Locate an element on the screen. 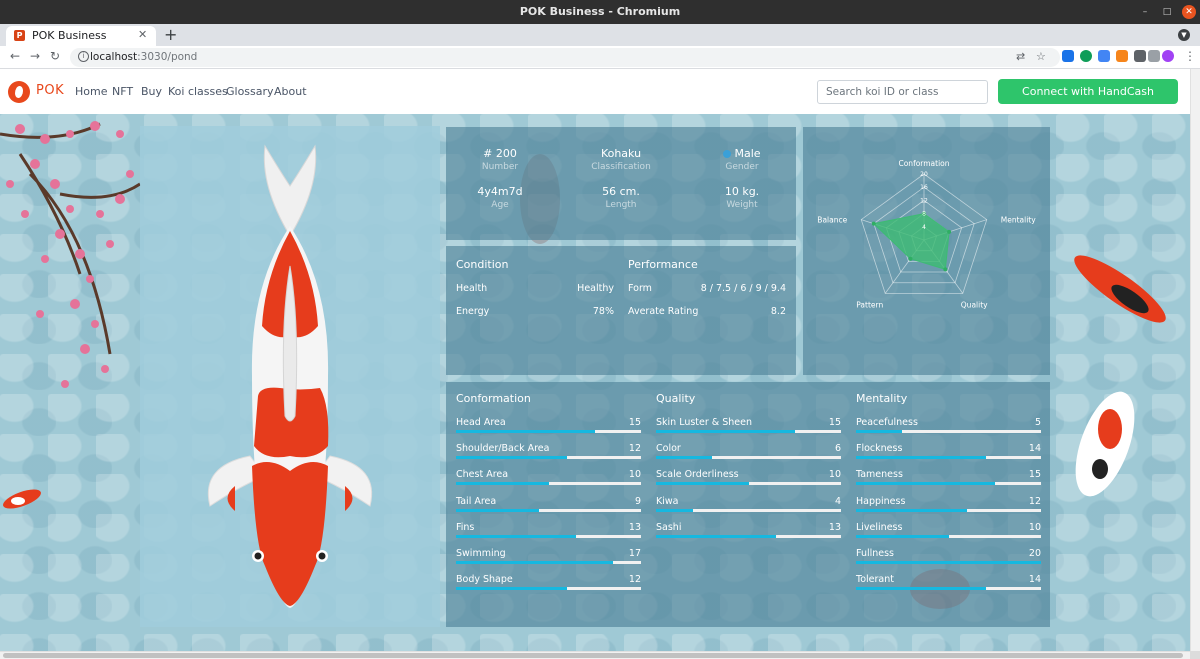 The image size is (1200, 659). url-text: localhost:3030/pond is located at coordinates (143, 57).